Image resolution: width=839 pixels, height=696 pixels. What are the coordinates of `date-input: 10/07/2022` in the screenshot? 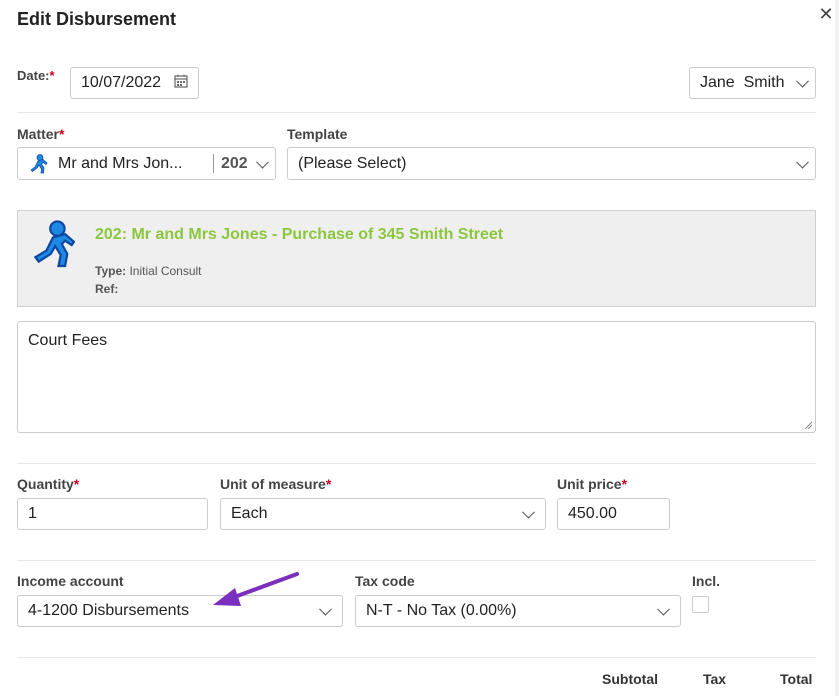 It's located at (134, 83).